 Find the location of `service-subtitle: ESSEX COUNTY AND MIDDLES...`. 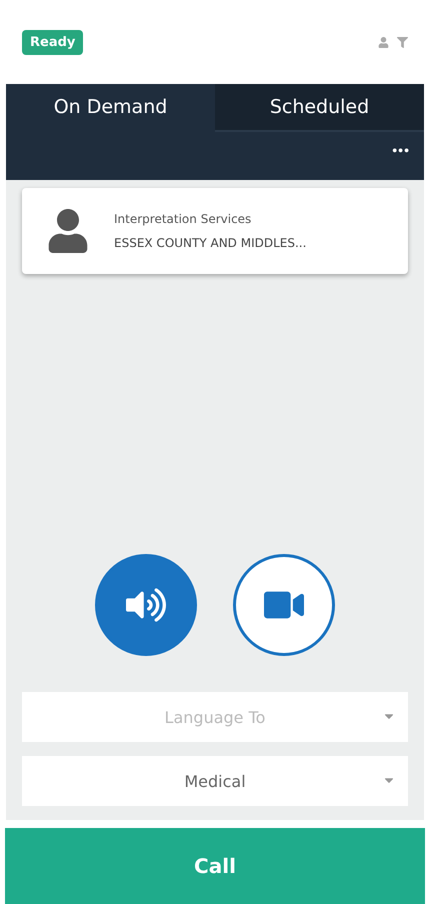

service-subtitle: ESSEX COUNTY AND MIDDLES... is located at coordinates (210, 243).